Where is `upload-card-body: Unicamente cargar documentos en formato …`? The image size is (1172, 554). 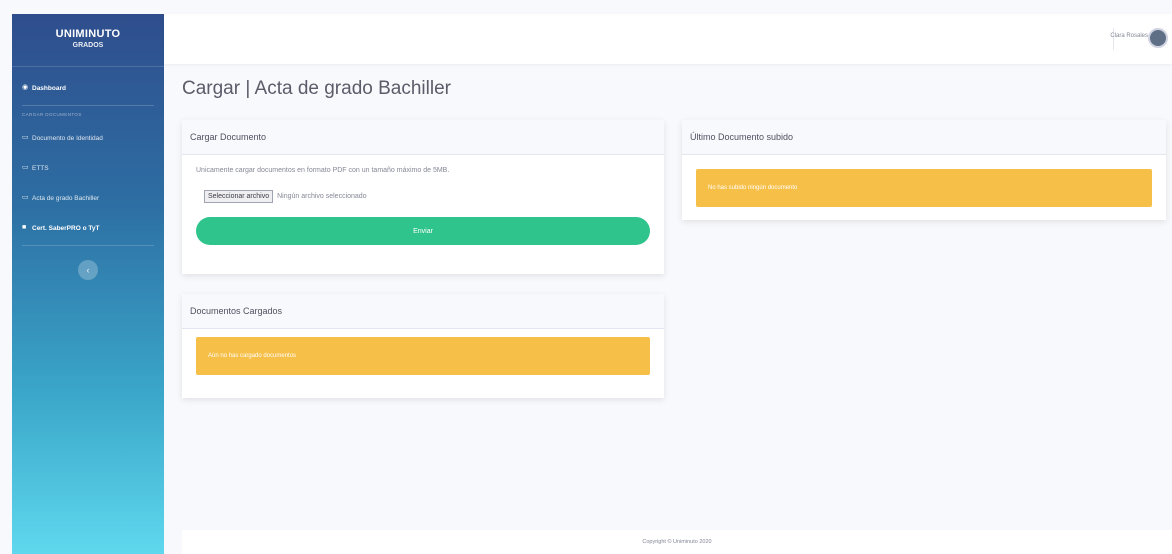 upload-card-body: Unicamente cargar documentos en formato … is located at coordinates (423, 203).